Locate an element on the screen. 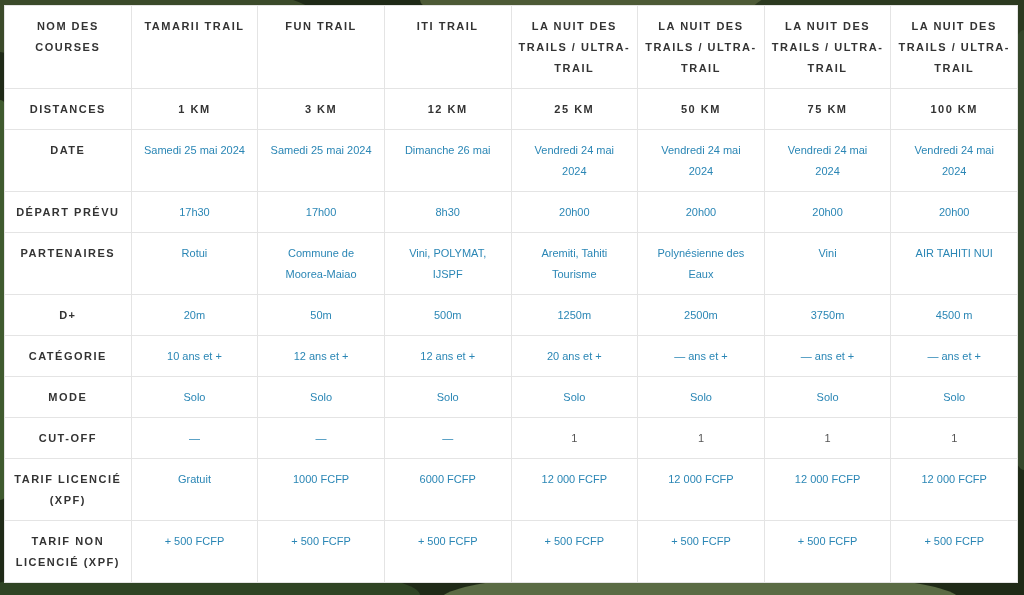  row-header: TARIF LICENCIÉ (XPF) is located at coordinates (68, 489).